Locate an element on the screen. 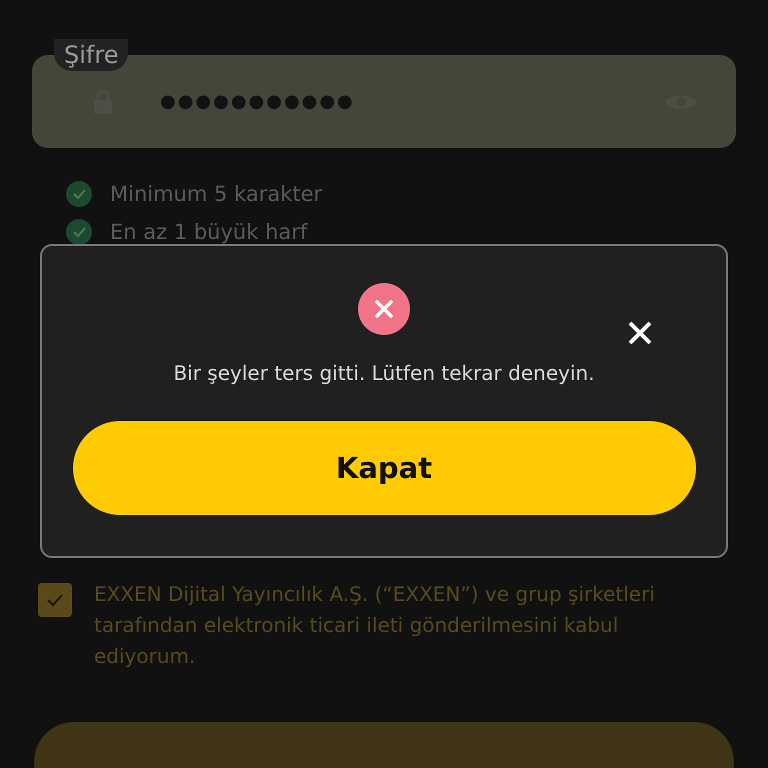  error-icon is located at coordinates (384, 309).